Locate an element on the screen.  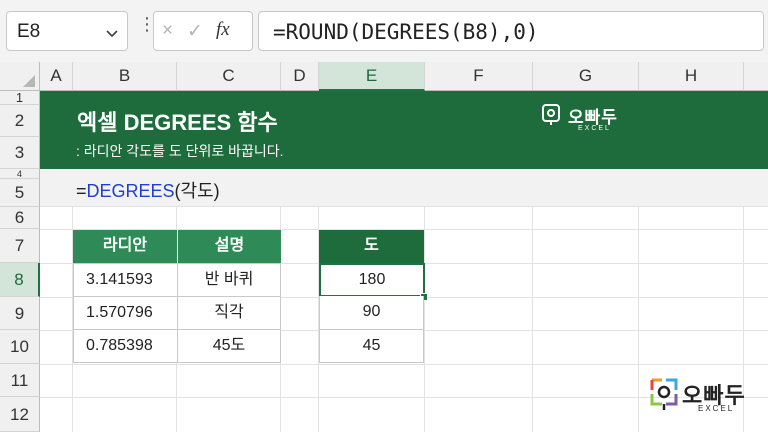
column-header-overflow is located at coordinates (756, 76).